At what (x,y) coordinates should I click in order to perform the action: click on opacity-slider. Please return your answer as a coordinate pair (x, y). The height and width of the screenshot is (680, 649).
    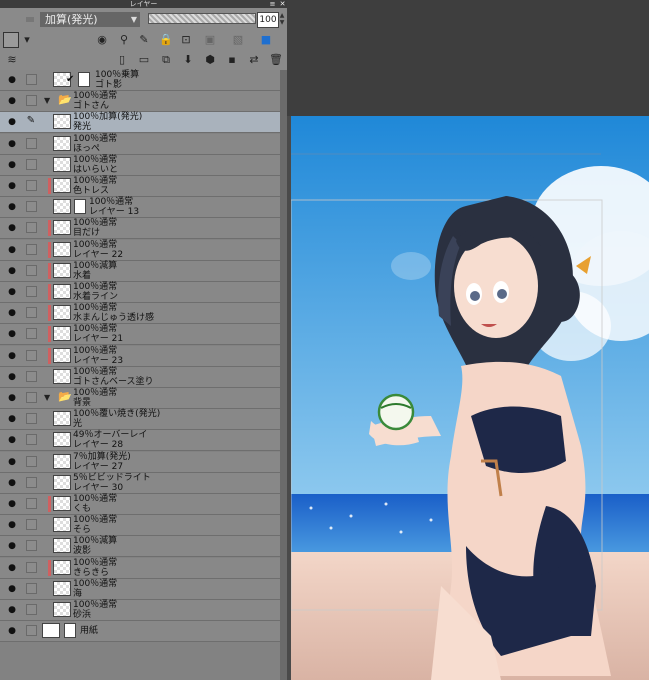
    Looking at the image, I should click on (202, 18).